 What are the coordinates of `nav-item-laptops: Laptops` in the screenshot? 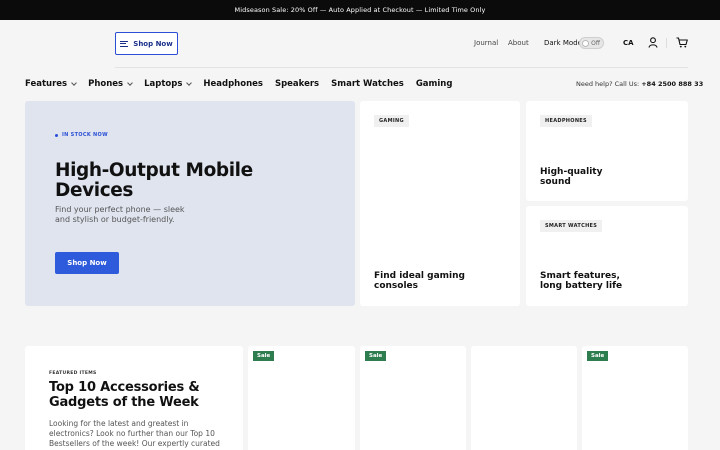 It's located at (168, 84).